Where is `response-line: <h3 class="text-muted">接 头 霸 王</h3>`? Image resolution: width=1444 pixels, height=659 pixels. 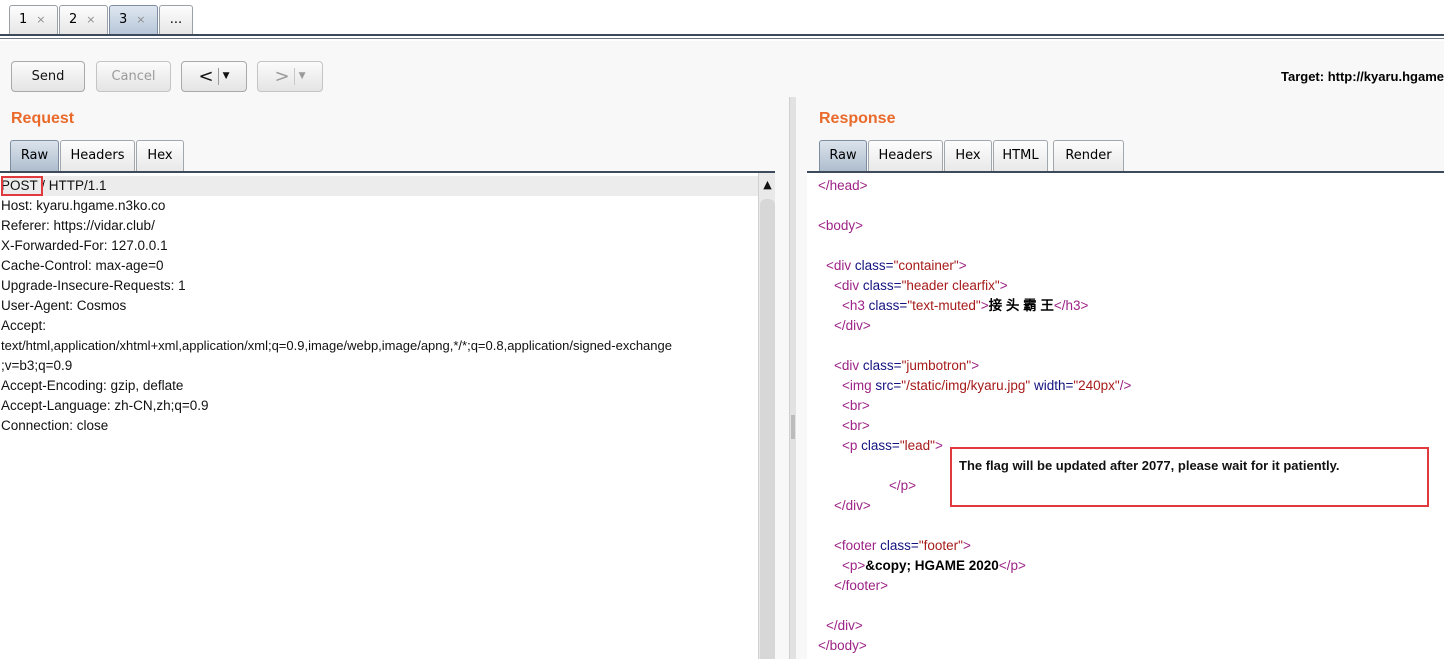 response-line: <h3 class="text-muted">接 头 霸 王</h3> is located at coordinates (965, 306).